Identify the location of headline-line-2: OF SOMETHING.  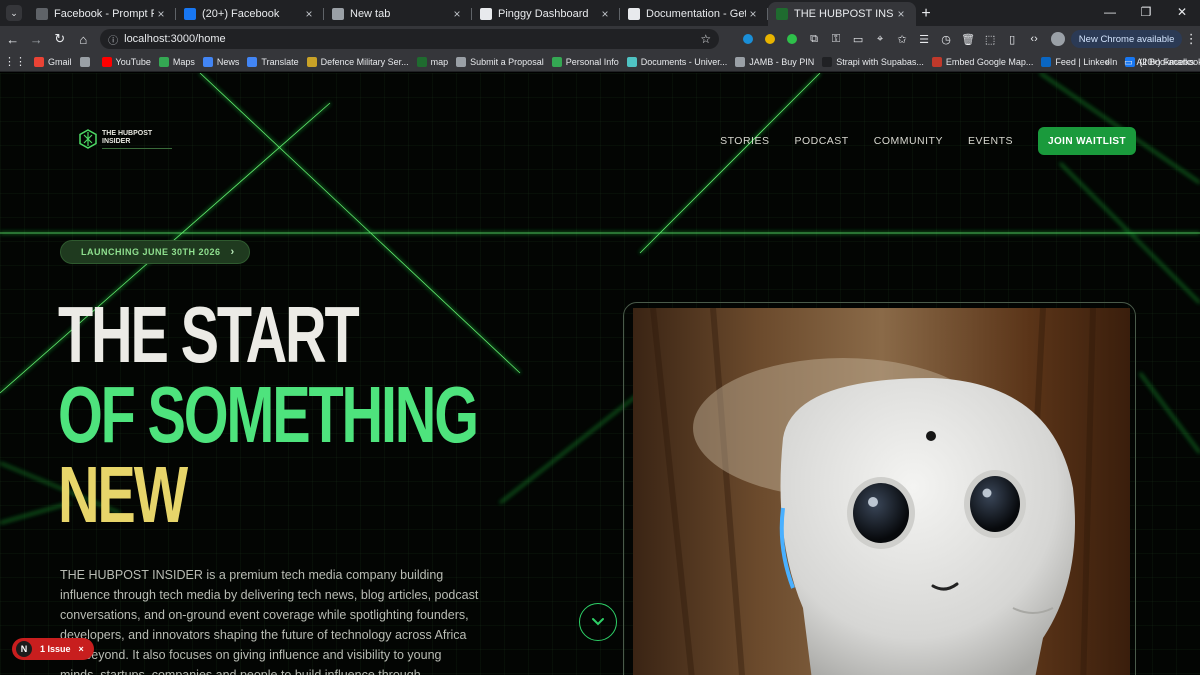
(268, 414).